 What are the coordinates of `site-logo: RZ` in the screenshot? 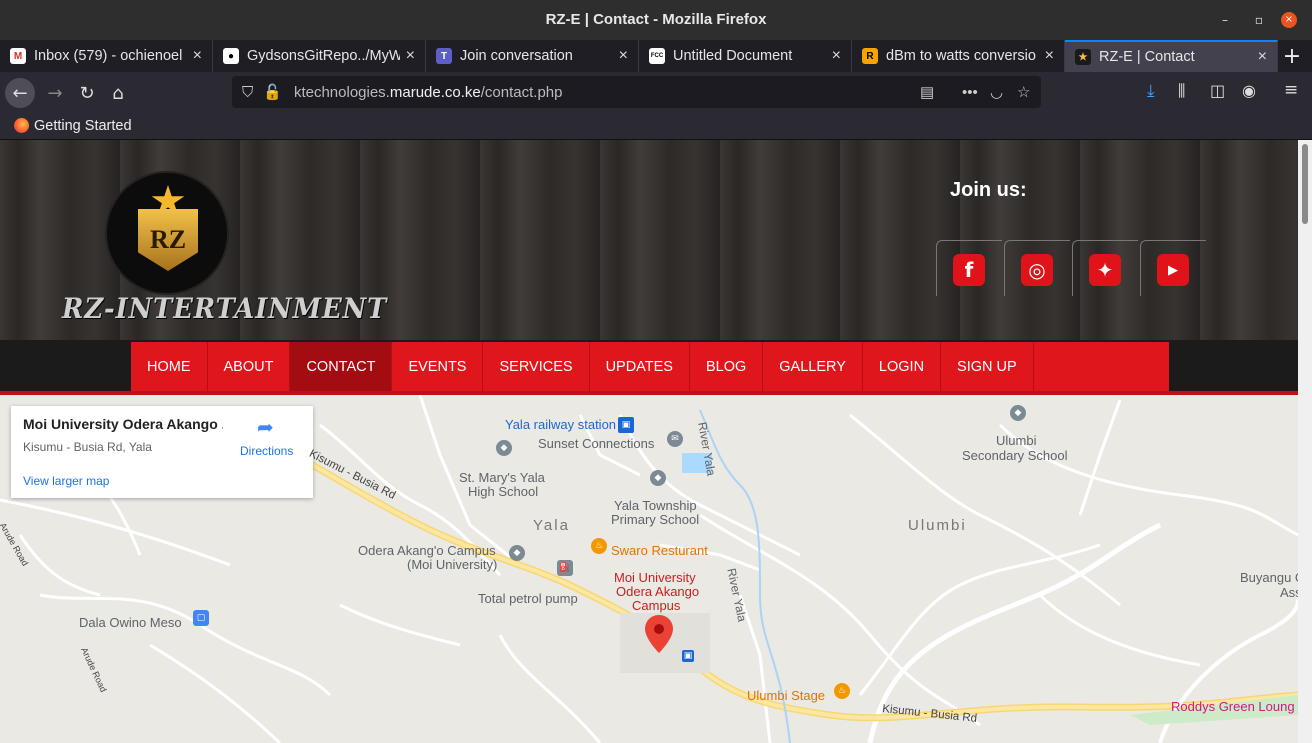 It's located at (167, 233).